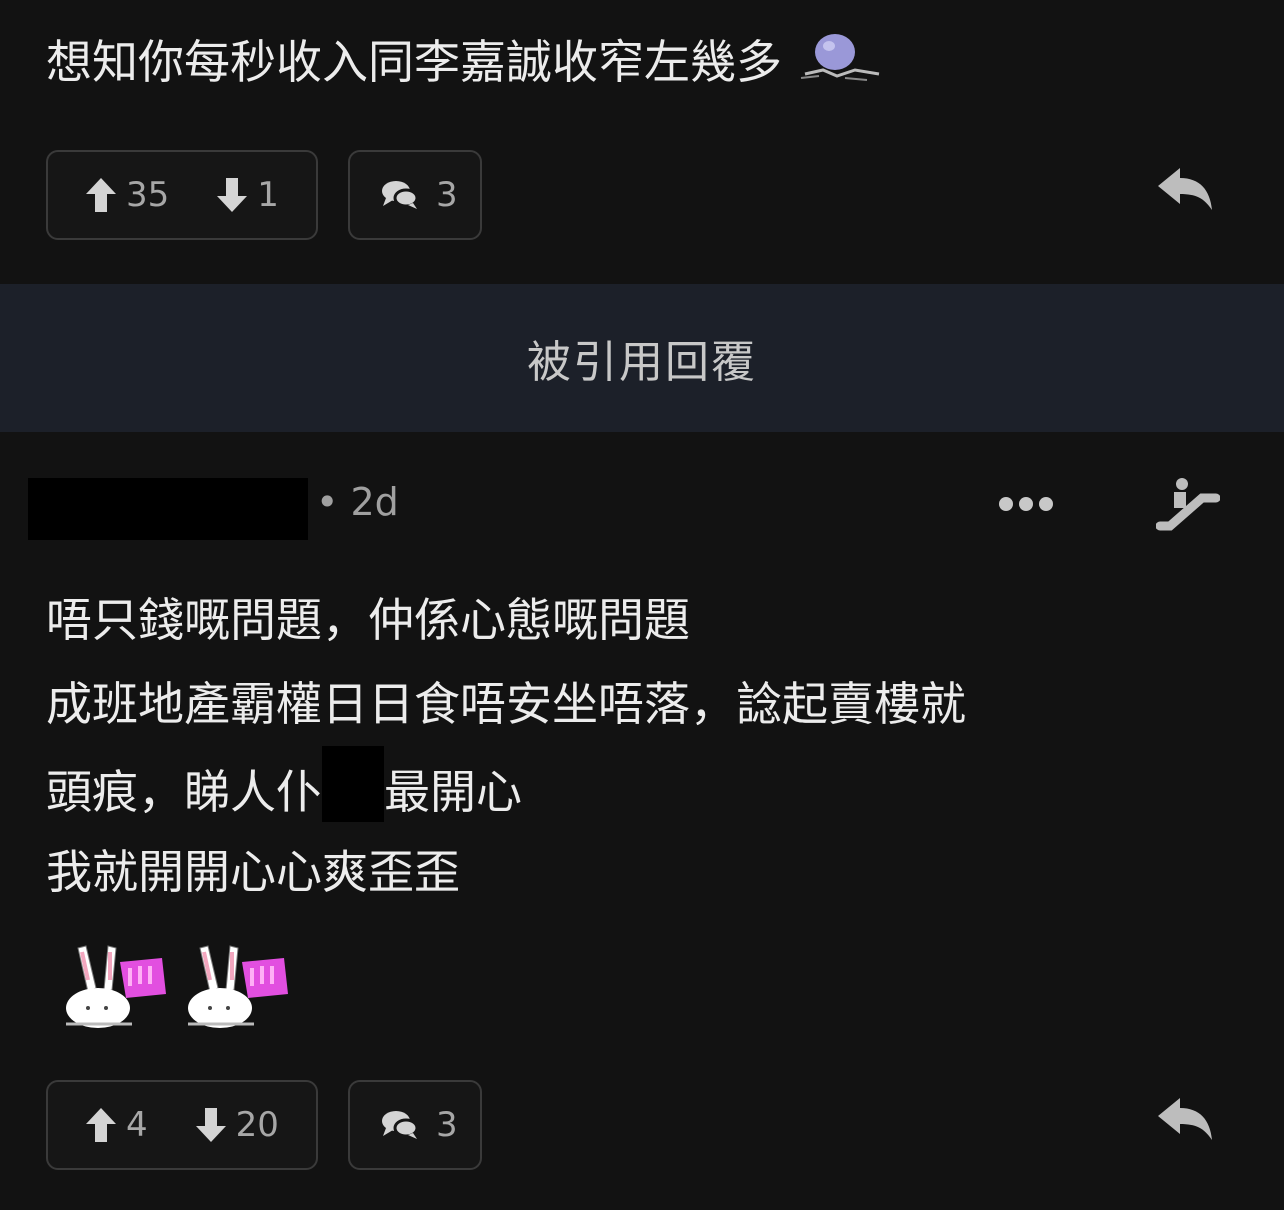 Image resolution: width=1284 pixels, height=1210 pixels. Describe the element at coordinates (253, 872) in the screenshot. I see `reply-line-4: 我就開開心心爽歪歪` at that location.